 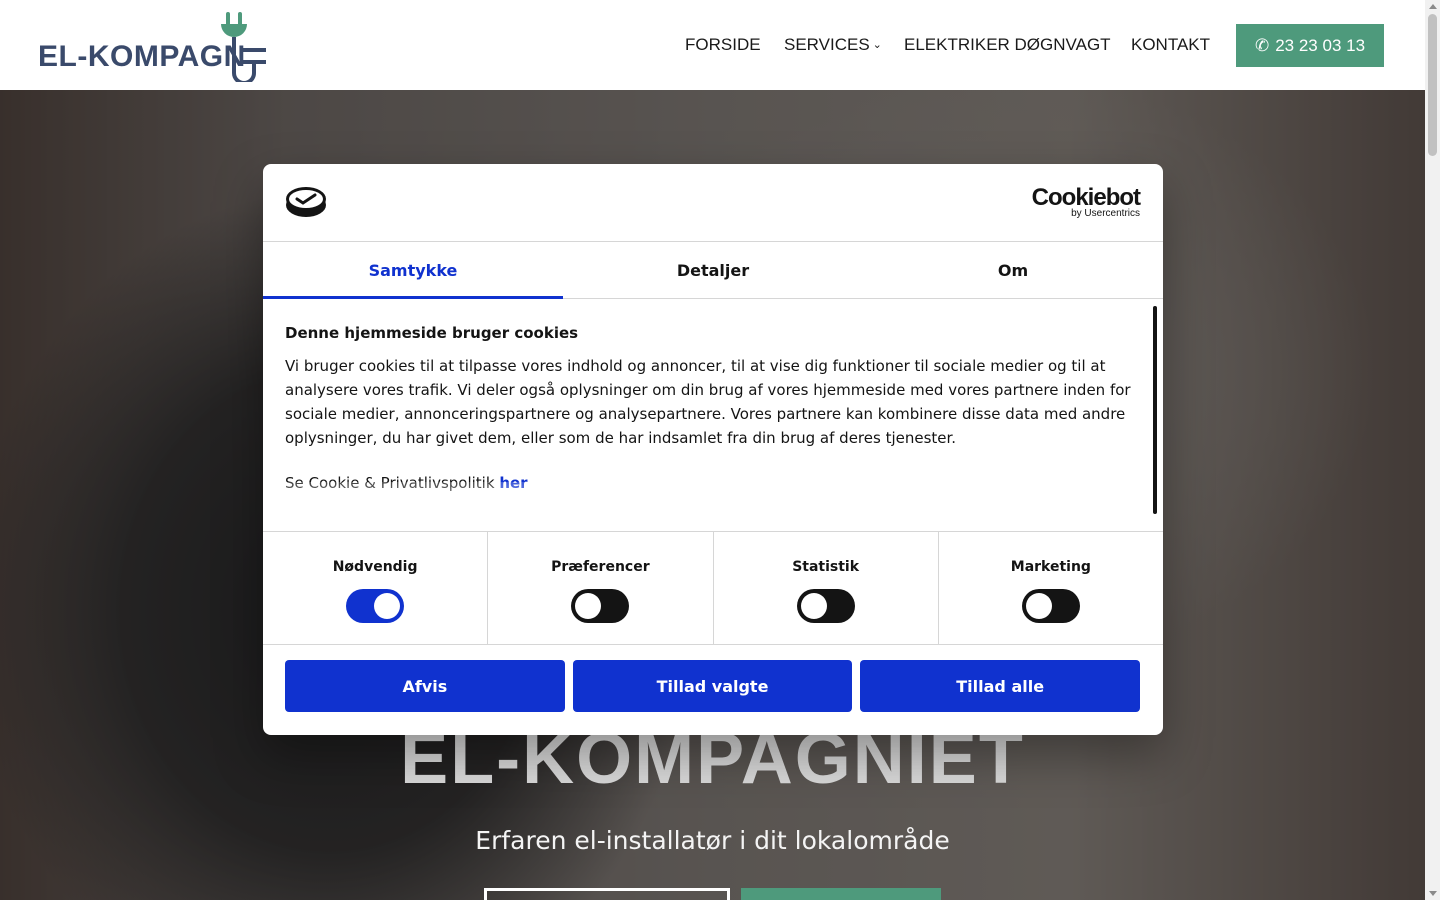 I want to click on toggle-switch-marketing, so click(x=1050, y=606).